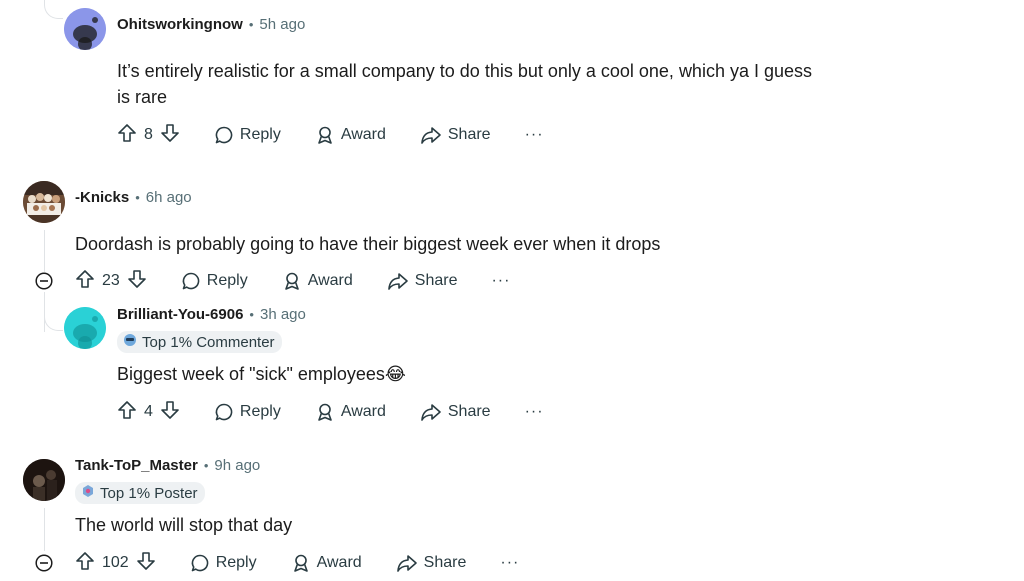 The width and height of the screenshot is (1024, 581). Describe the element at coordinates (136, 465) in the screenshot. I see `author-name: Tank-ToP_Master` at that location.